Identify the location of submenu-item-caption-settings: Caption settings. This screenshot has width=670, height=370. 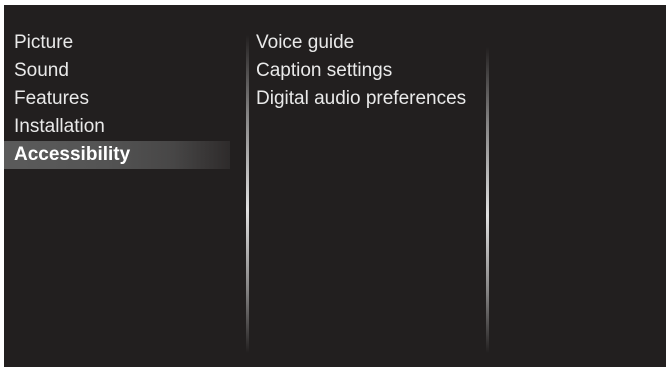
(370, 71).